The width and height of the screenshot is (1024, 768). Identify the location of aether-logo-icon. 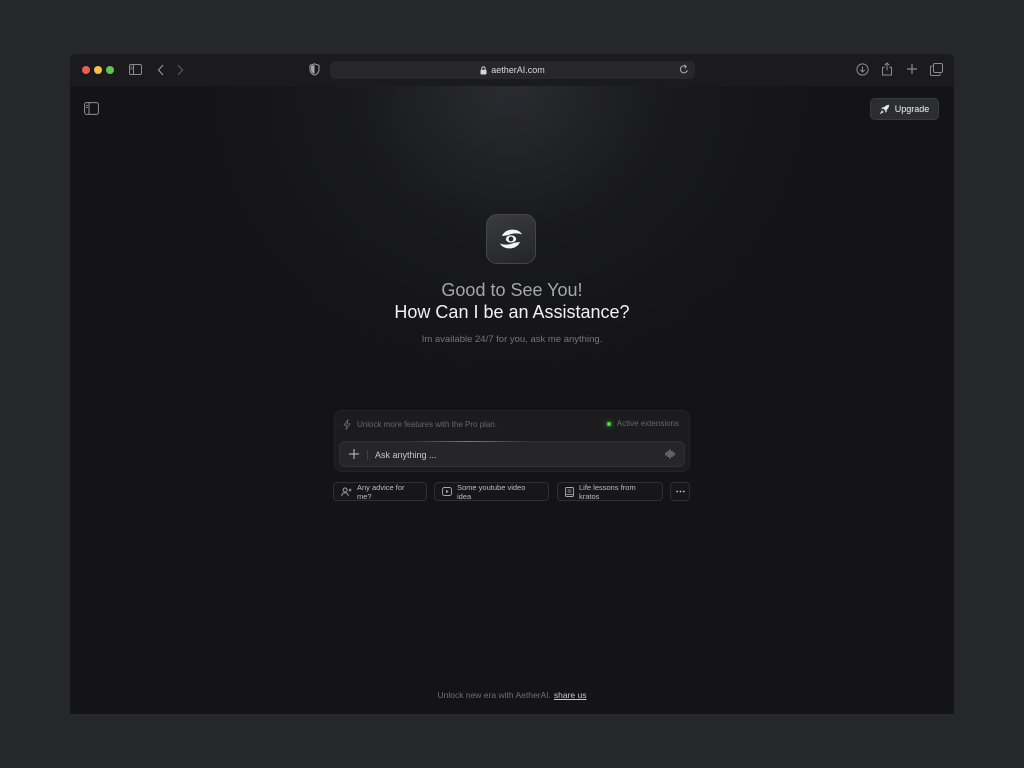
(511, 239).